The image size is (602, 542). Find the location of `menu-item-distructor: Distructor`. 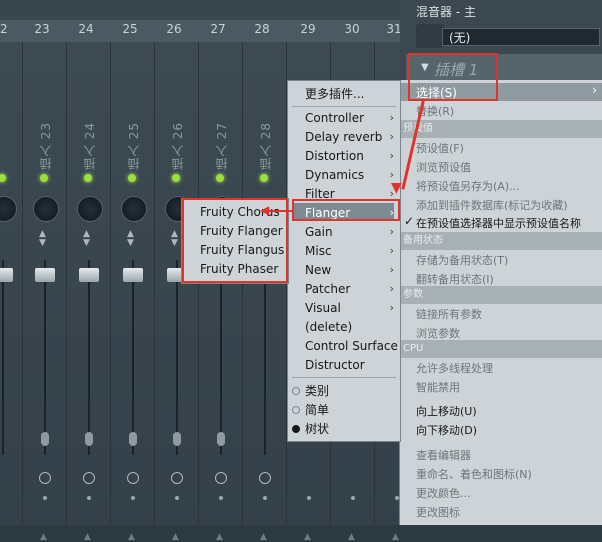

menu-item-distructor: Distructor is located at coordinates (335, 365).